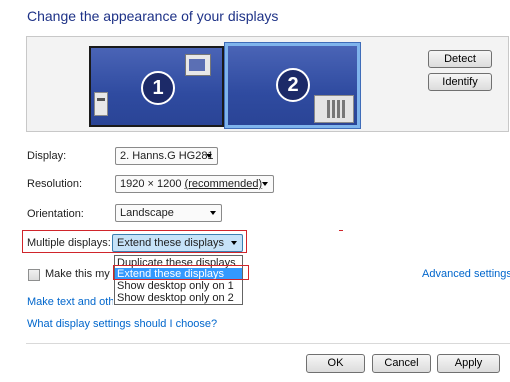  I want to click on monitor-1: 1, so click(156, 86).